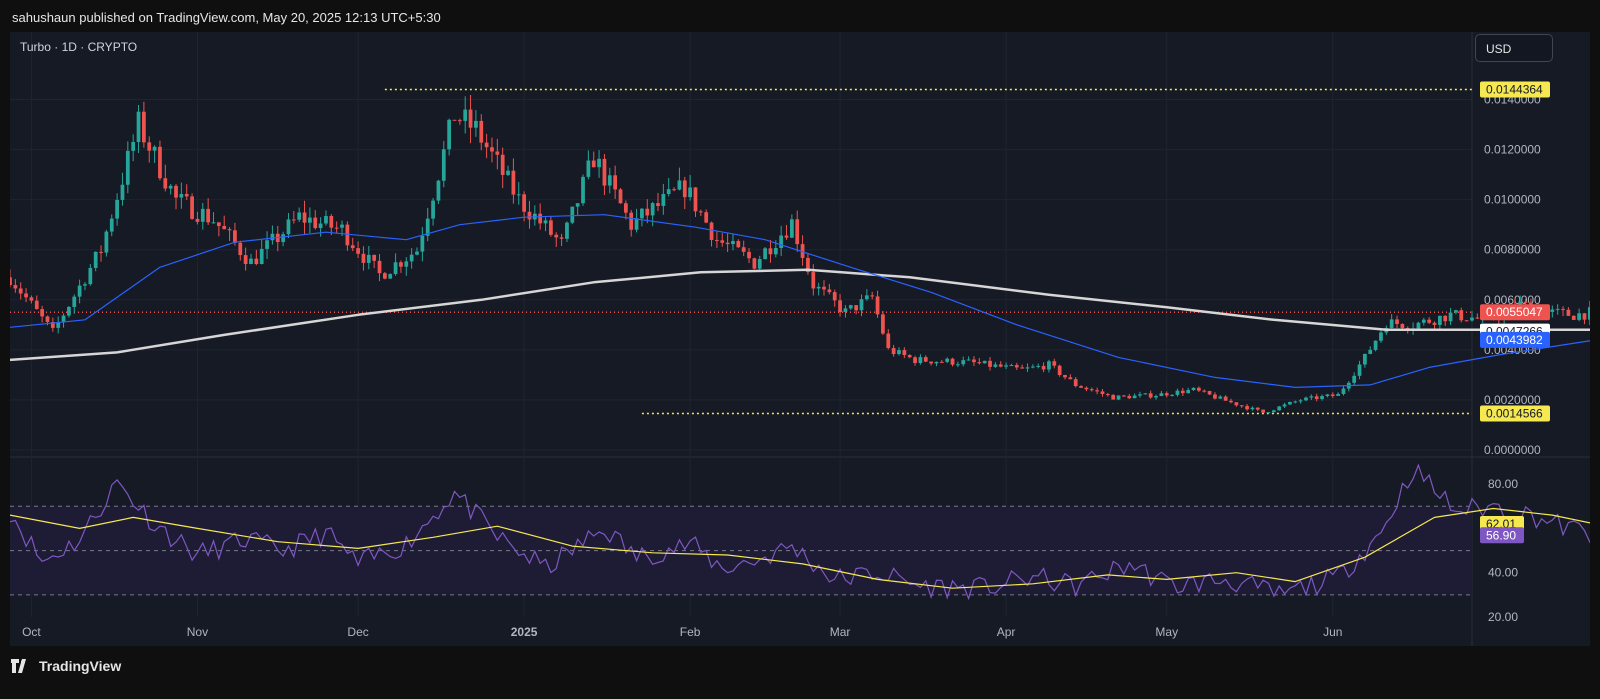 The width and height of the screenshot is (1600, 699). What do you see at coordinates (357, 632) in the screenshot?
I see `time-tick-label: Dec` at bounding box center [357, 632].